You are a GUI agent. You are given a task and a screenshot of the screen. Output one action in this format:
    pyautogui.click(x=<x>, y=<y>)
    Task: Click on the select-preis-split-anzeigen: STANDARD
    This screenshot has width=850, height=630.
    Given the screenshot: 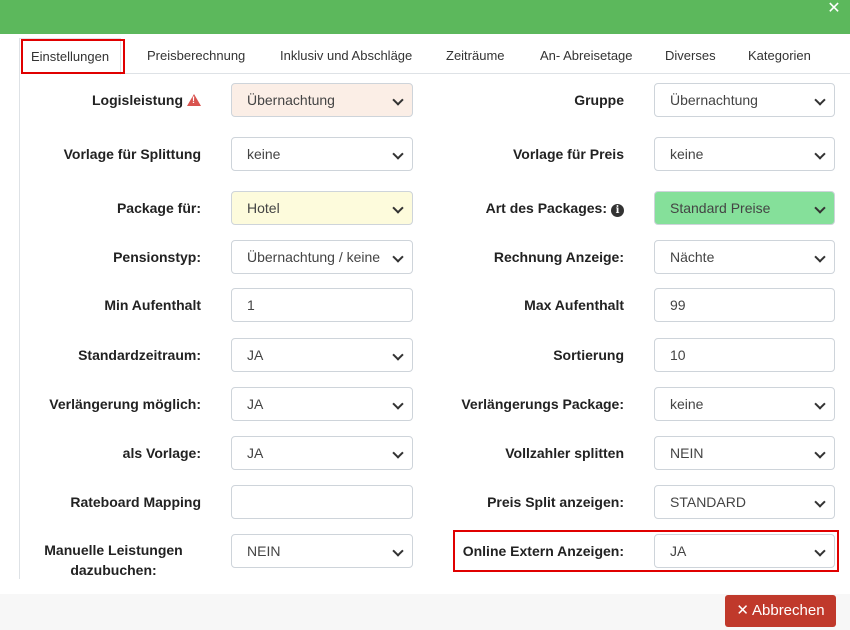 What is the action you would take?
    pyautogui.click(x=744, y=502)
    